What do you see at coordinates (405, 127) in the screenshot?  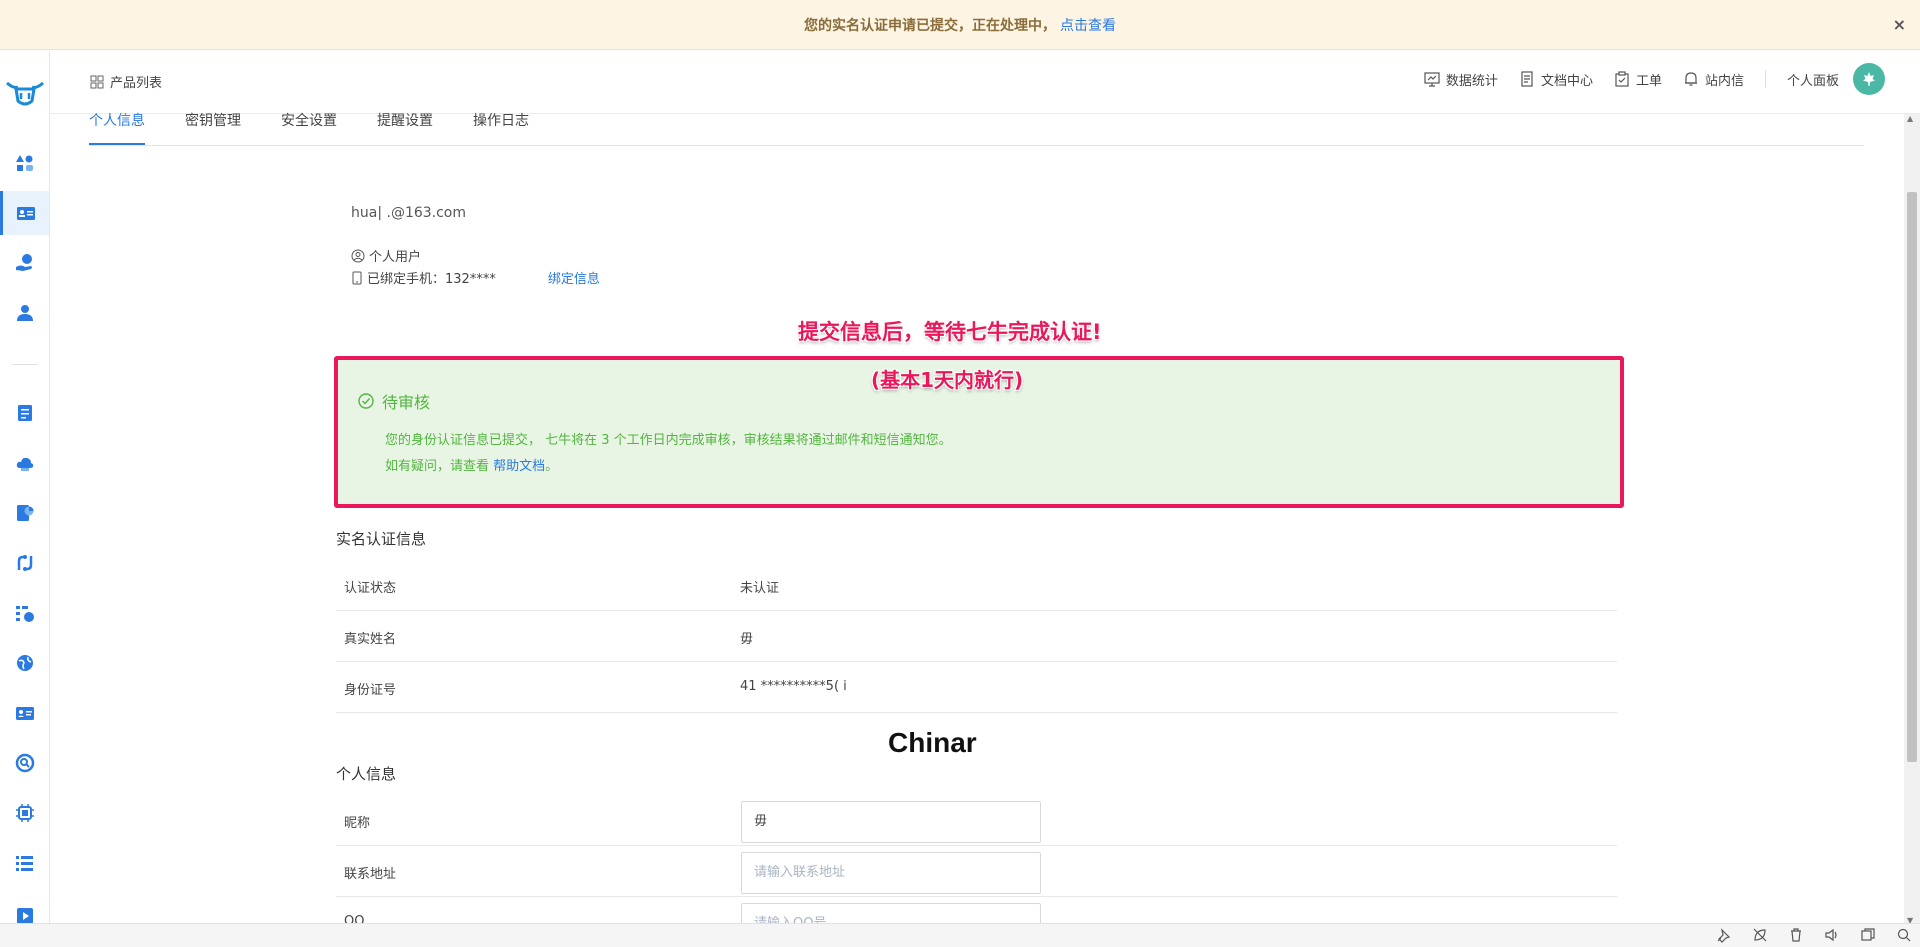 I see `tab-reminder-settings: 提醒设置` at bounding box center [405, 127].